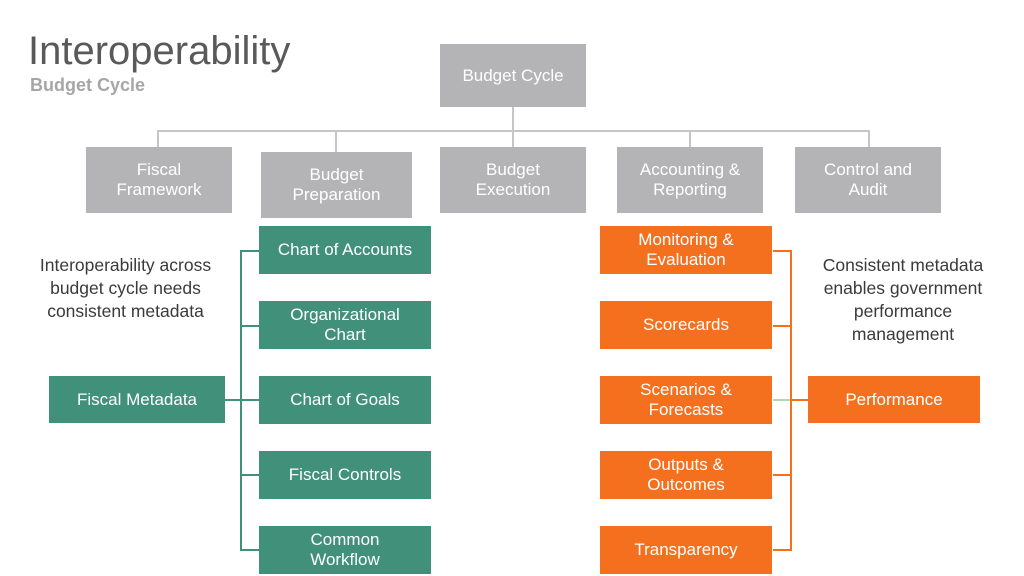 The image size is (1024, 576). I want to click on phase-node-budget-execution: Budget Execution, so click(513, 180).